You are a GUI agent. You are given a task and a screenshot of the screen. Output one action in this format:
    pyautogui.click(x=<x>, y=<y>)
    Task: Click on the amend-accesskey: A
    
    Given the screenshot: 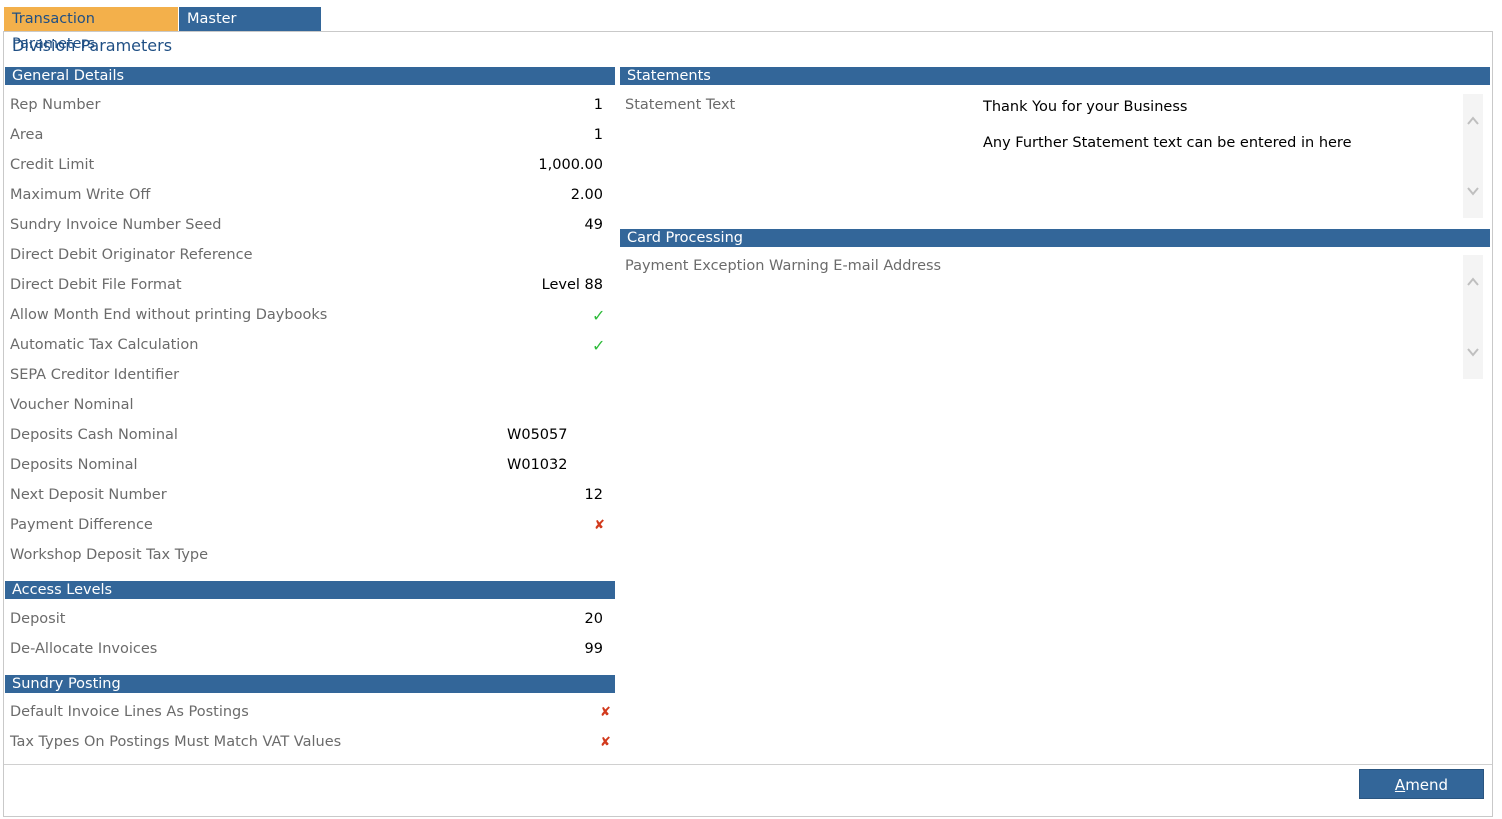 What is the action you would take?
    pyautogui.click(x=1400, y=785)
    